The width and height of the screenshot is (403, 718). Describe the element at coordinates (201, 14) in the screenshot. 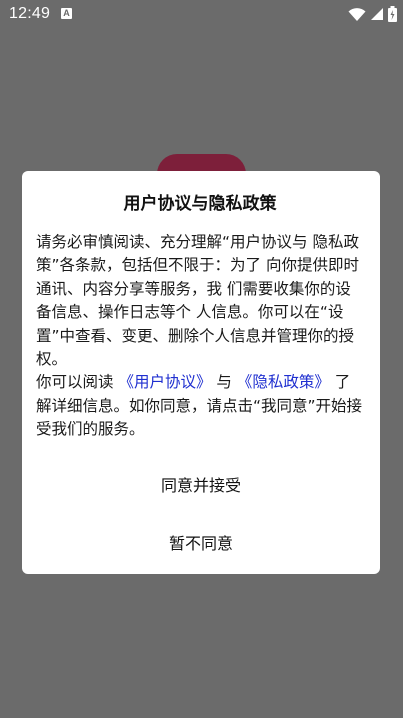

I see `status-bar: 12:49 A` at that location.